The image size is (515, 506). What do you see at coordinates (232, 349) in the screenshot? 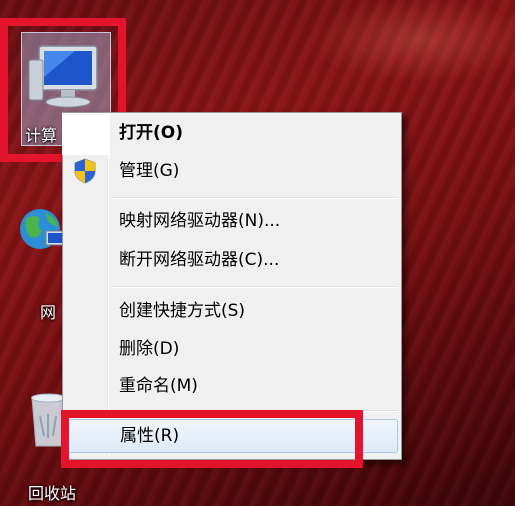
I see `menu-item-delete: 删除(D)` at bounding box center [232, 349].